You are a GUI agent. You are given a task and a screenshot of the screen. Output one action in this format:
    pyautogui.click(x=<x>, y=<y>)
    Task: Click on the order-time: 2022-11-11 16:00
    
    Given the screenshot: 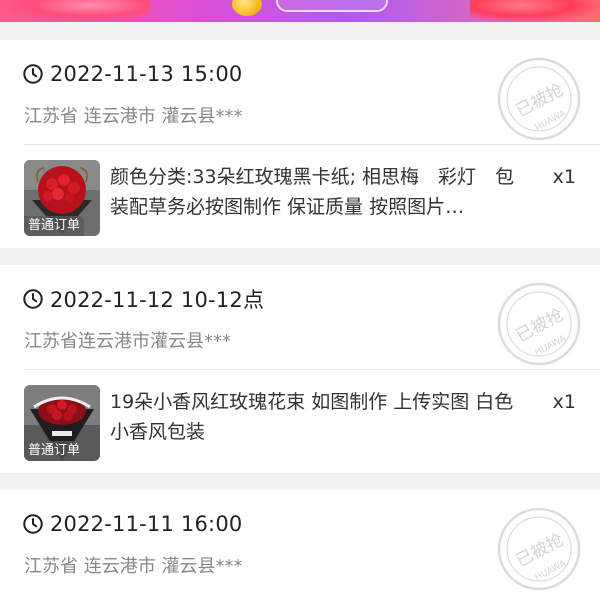 What is the action you would take?
    pyautogui.click(x=146, y=524)
    